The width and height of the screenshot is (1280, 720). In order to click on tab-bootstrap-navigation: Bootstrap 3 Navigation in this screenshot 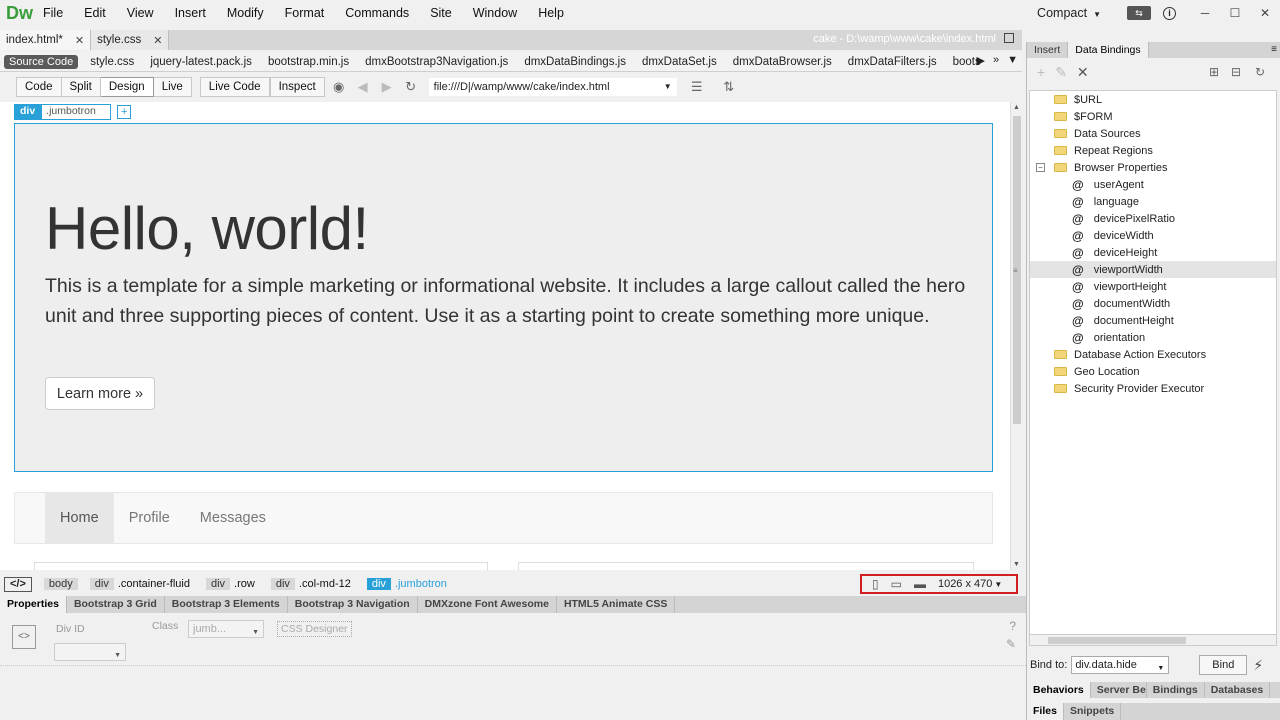, I will do `click(353, 604)`.